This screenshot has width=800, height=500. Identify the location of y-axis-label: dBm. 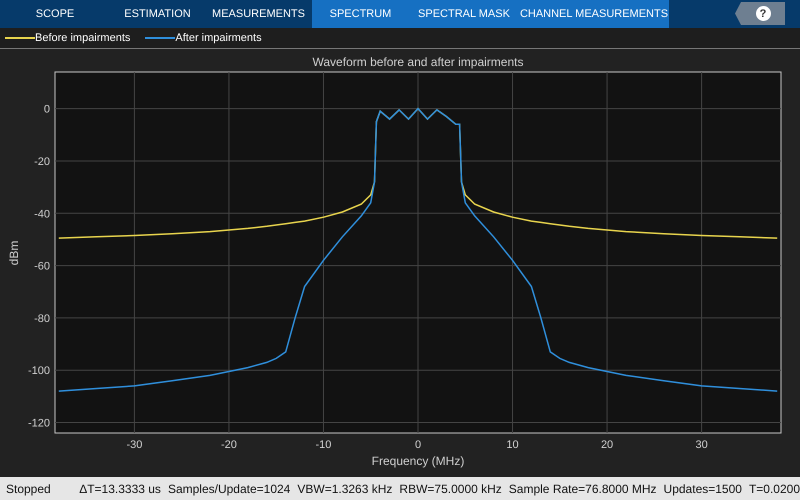
(14, 253).